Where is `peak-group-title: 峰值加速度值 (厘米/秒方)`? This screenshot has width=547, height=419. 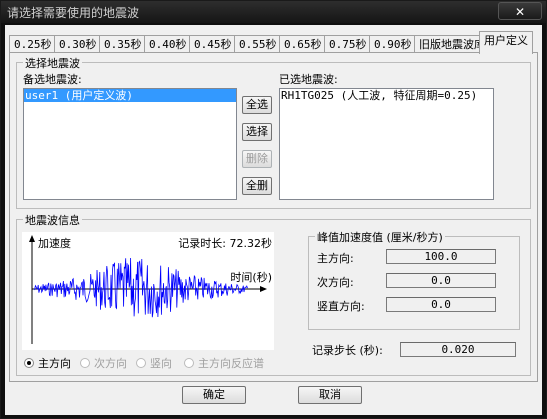 peak-group-title: 峰值加速度值 (厘米/秒方) is located at coordinates (380, 237).